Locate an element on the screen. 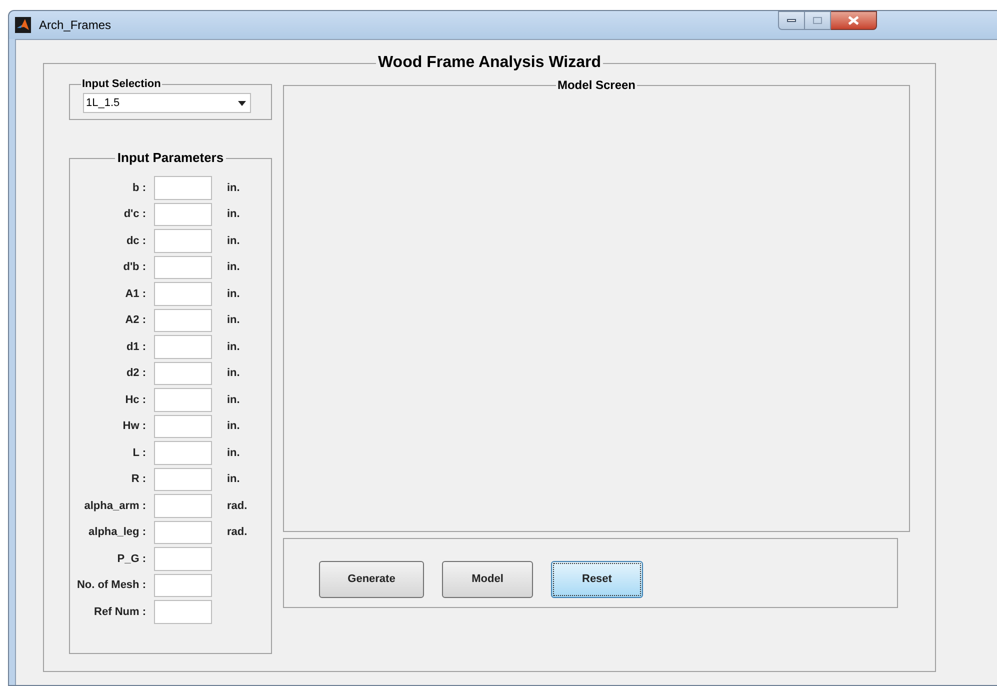  parameter-label: P_G : is located at coordinates (131, 559).